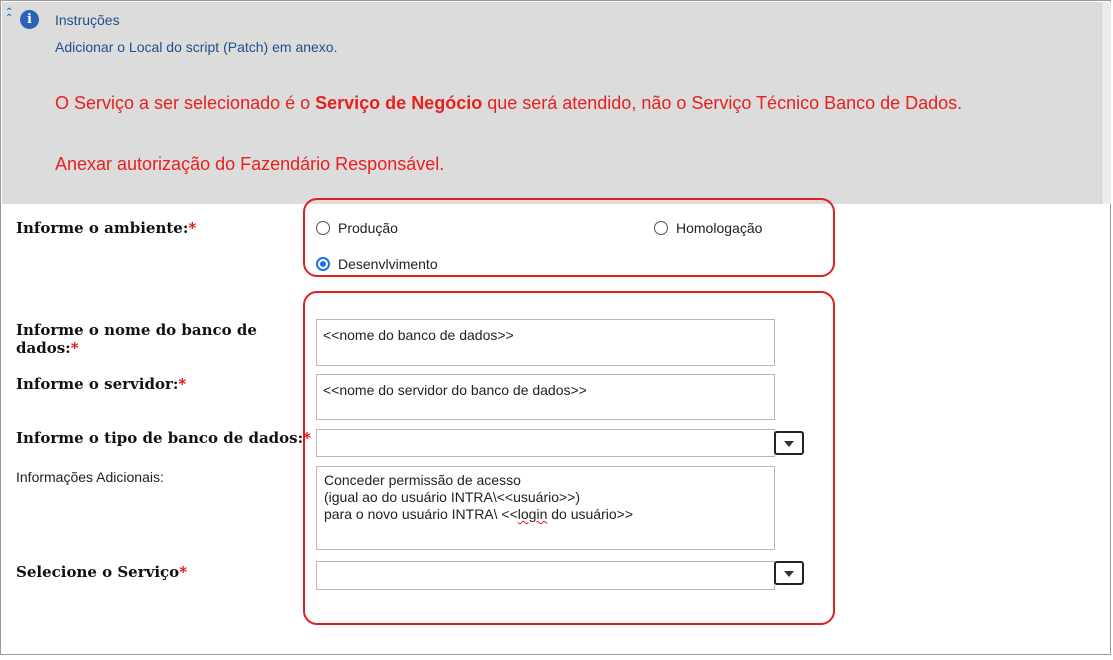 This screenshot has width=1113, height=660. I want to click on ambiente-label-text: Informe o ambiente:, so click(102, 228).